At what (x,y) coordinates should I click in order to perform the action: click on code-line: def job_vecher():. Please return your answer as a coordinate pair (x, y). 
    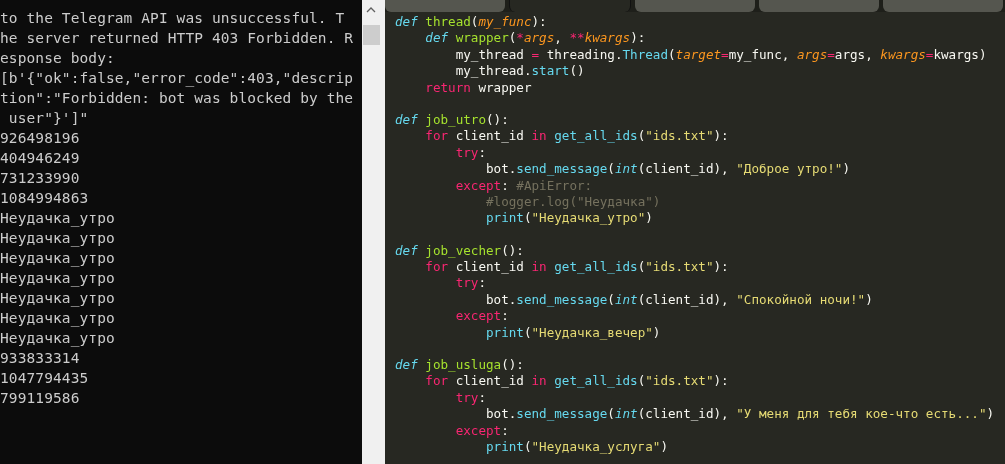
    Looking at the image, I should click on (460, 251).